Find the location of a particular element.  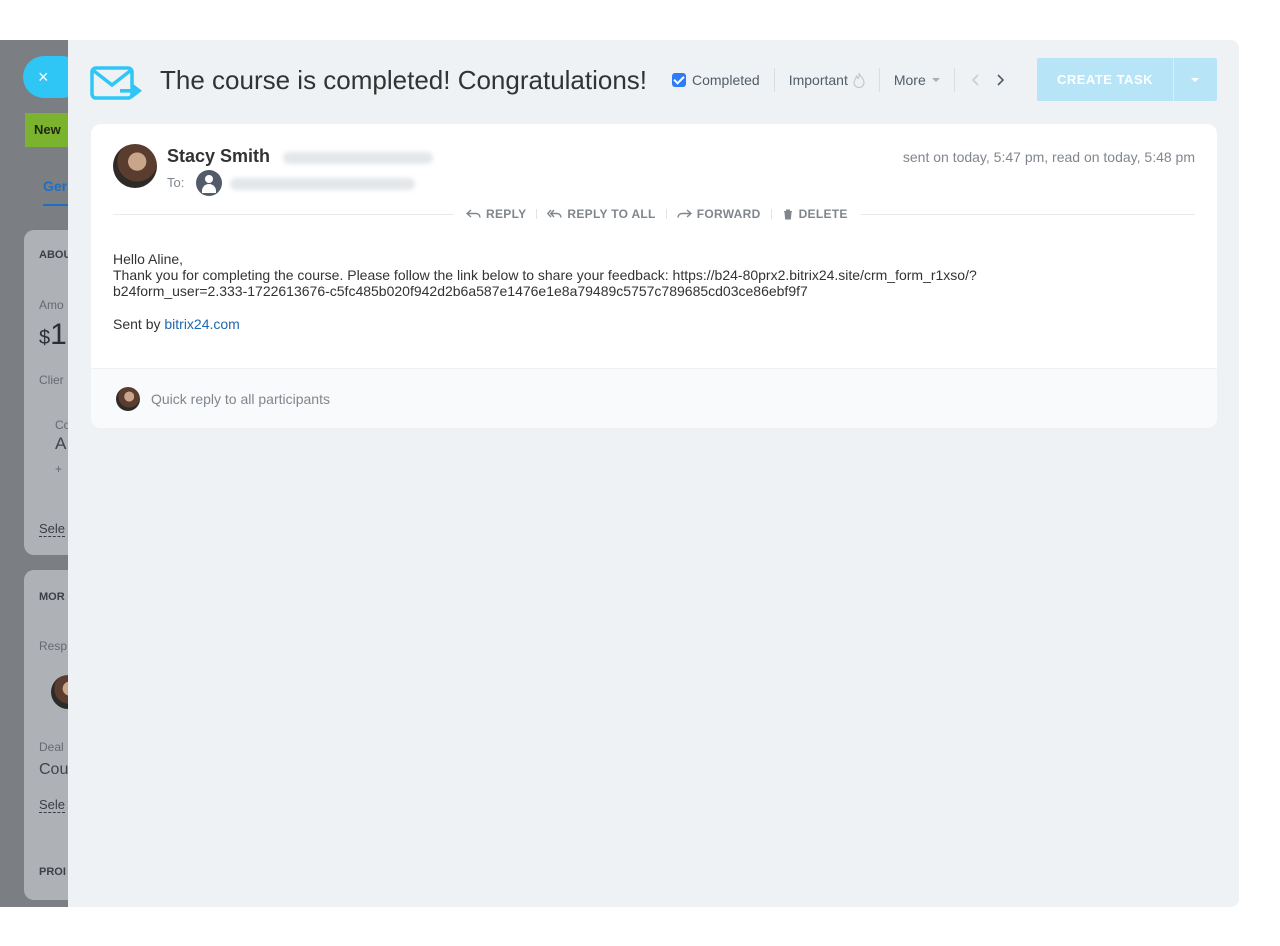

delete-label: DELETE is located at coordinates (823, 214).